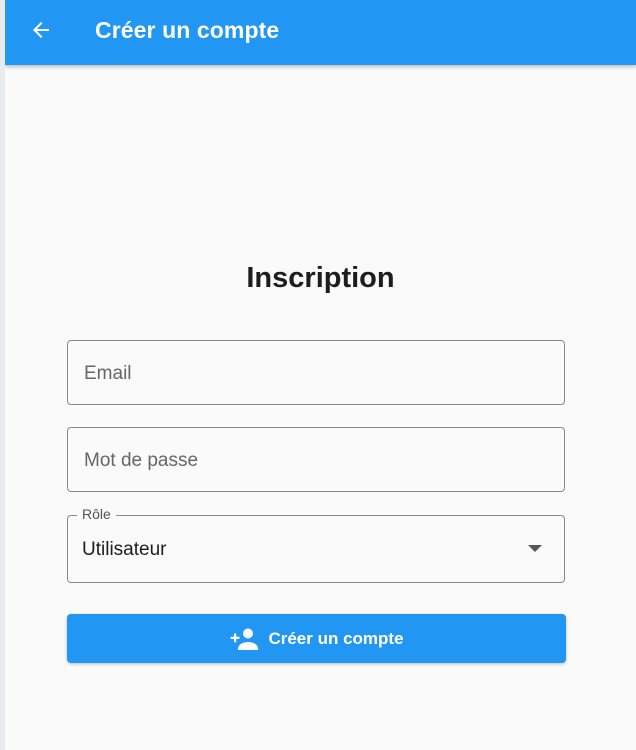 The width and height of the screenshot is (636, 750). I want to click on app-bar: Créer un compte, so click(320, 32).